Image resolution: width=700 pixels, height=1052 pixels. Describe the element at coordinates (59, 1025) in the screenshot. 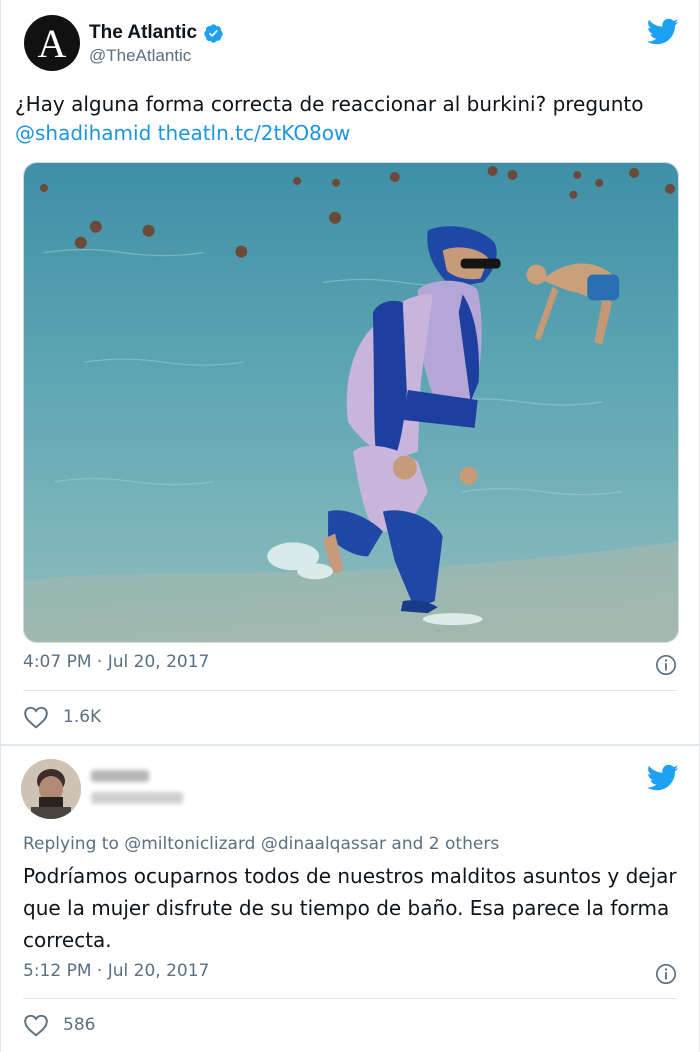

I see `like-button: 586` at that location.